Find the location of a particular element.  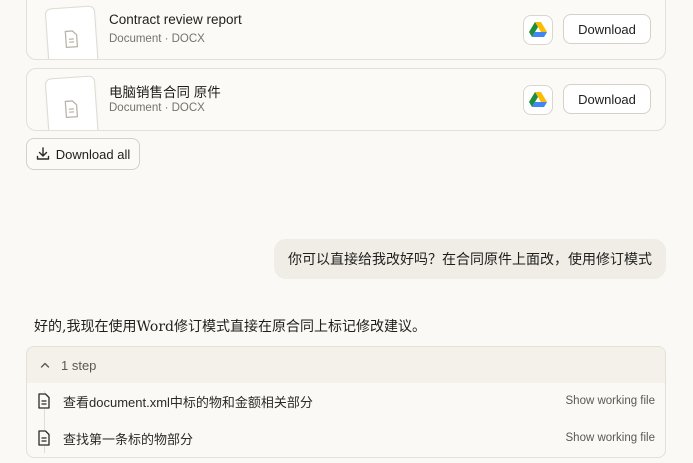

download-all-button: Download all is located at coordinates (83, 154).